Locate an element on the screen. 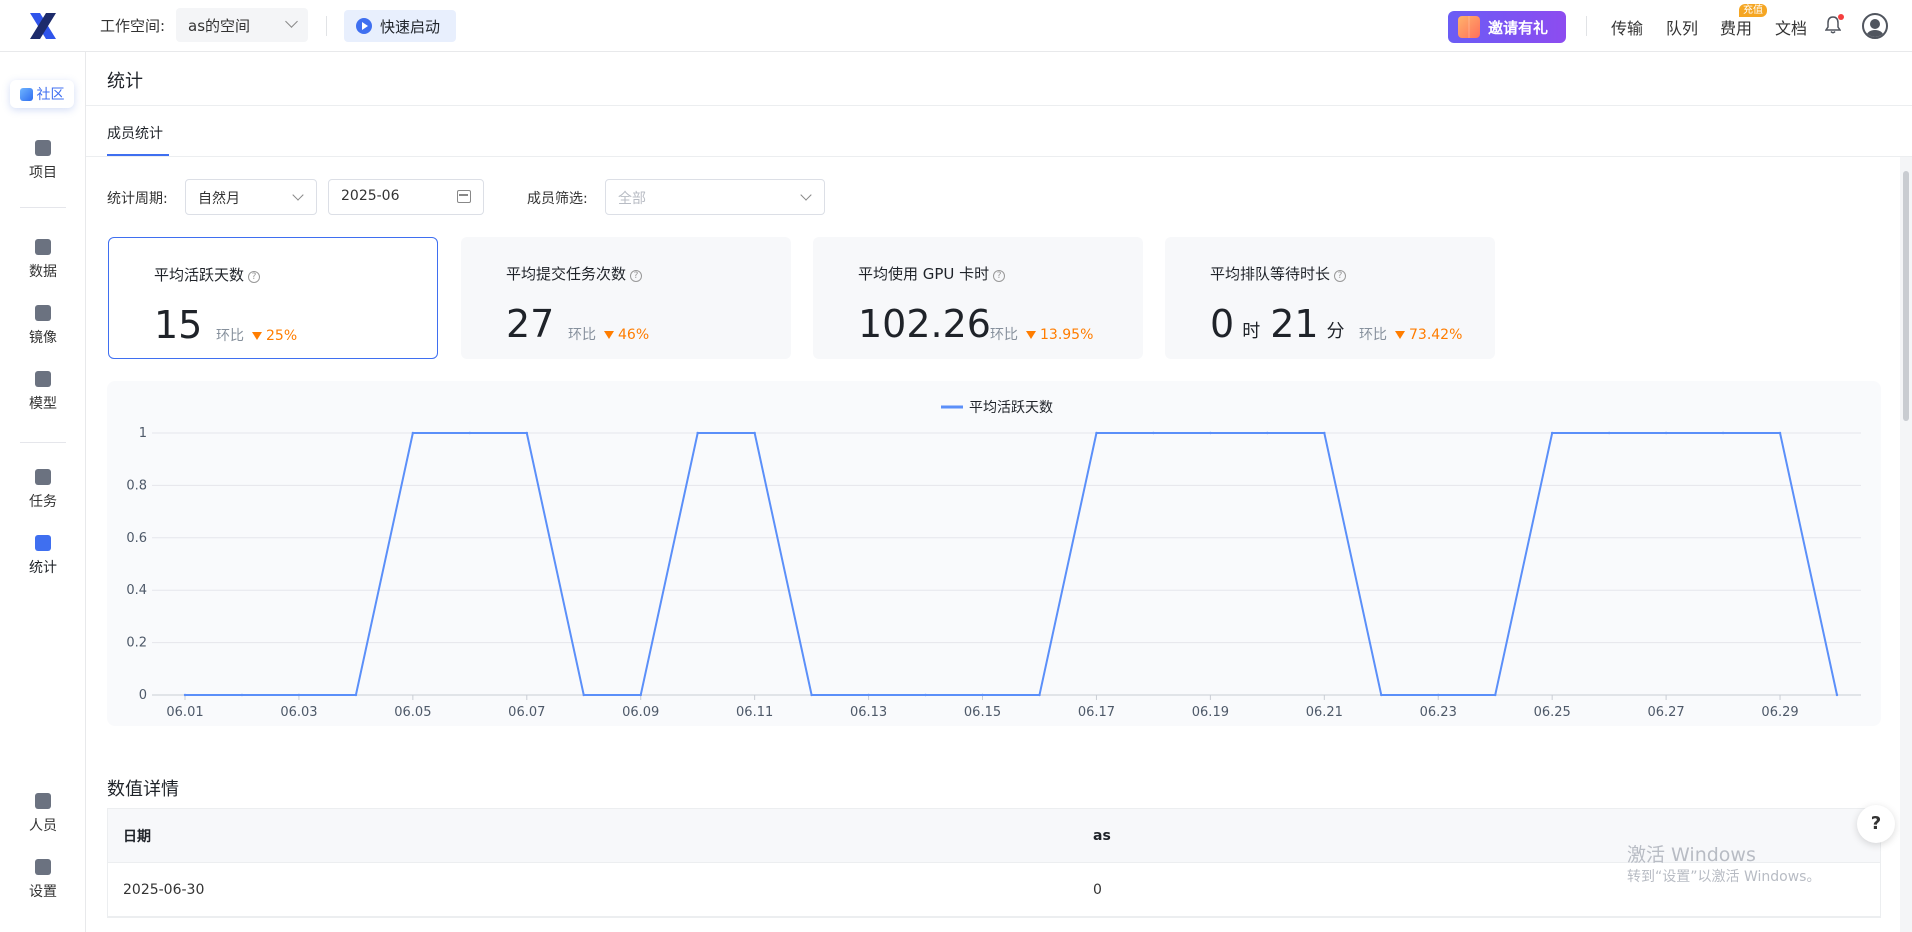 Image resolution: width=1912 pixels, height=932 pixels. card-label: 平均使用 GPU 卡时? is located at coordinates (932, 273).